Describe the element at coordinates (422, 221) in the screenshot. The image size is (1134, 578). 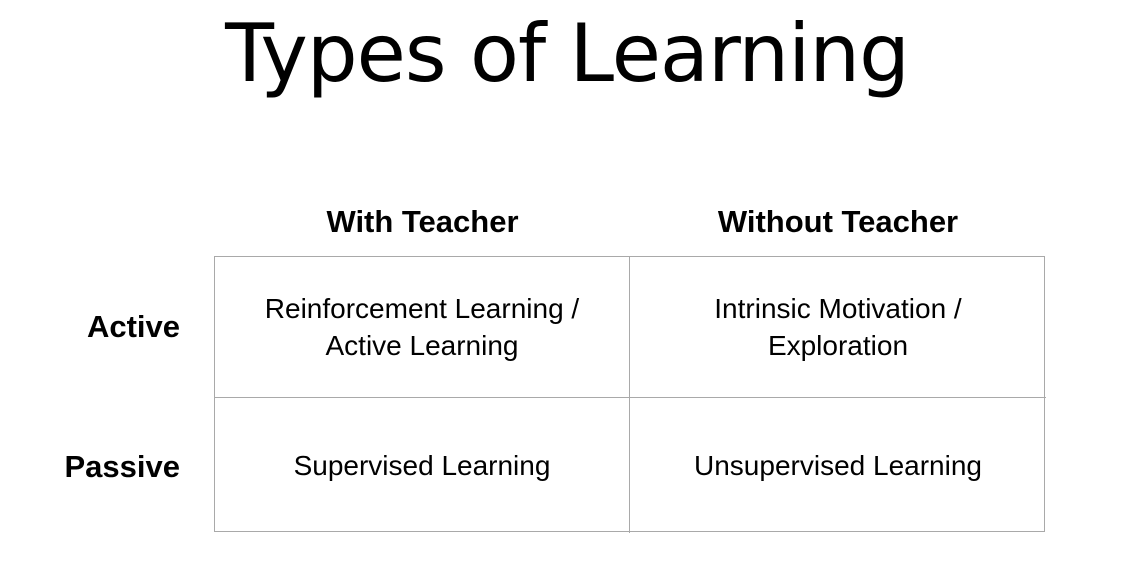
I see `column-header-with-teacher: With Teacher` at that location.